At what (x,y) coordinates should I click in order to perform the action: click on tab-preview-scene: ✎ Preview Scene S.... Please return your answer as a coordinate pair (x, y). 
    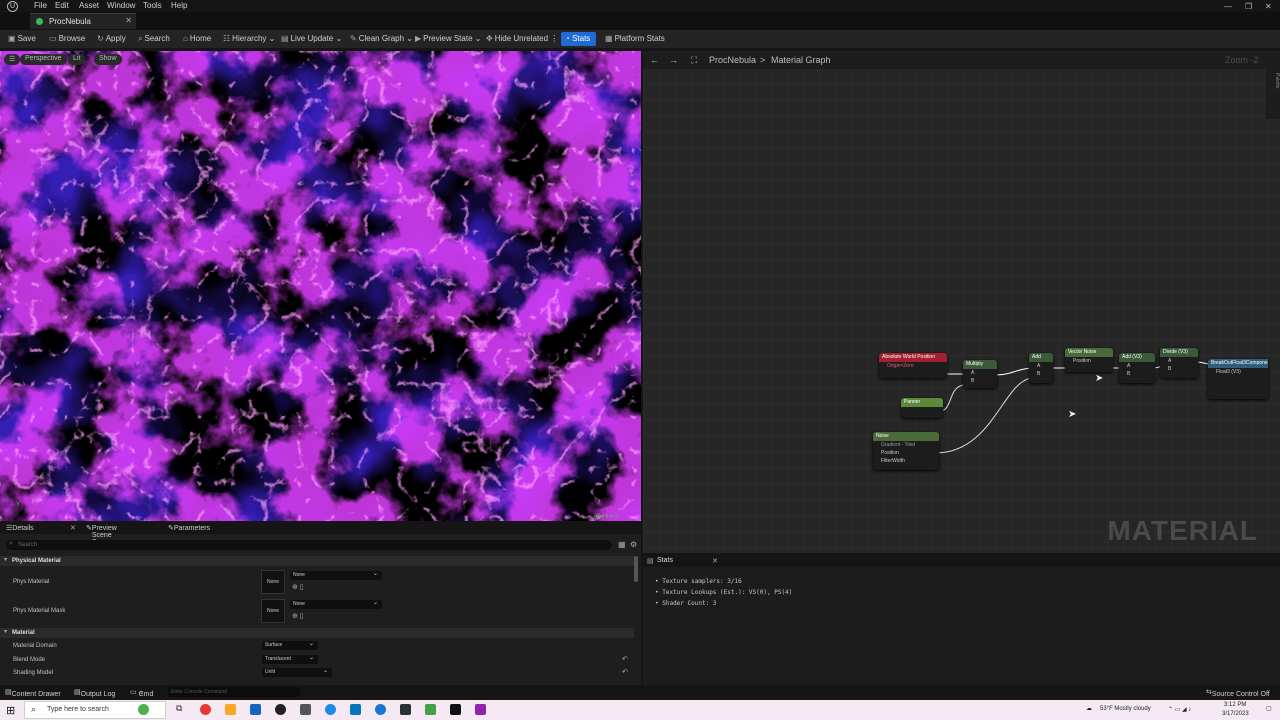
    Looking at the image, I should click on (101, 535).